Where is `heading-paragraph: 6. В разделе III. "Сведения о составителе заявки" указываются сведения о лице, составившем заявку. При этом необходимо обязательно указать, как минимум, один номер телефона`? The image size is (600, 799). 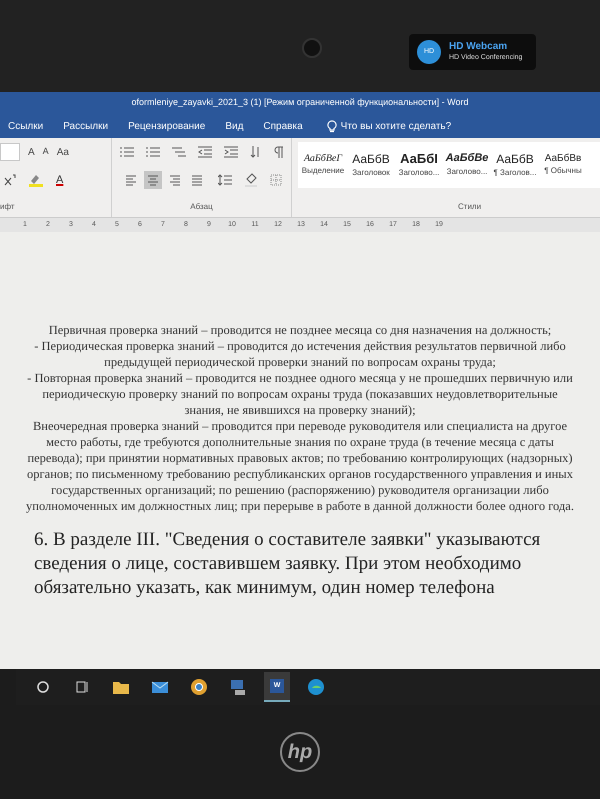
heading-paragraph: 6. В разделе III. "Сведения о составителе заявки" указываются сведения о лице, составившем заявку. При этом необходимо обязательно указать, как минимум, один номер телефона is located at coordinates (287, 564).